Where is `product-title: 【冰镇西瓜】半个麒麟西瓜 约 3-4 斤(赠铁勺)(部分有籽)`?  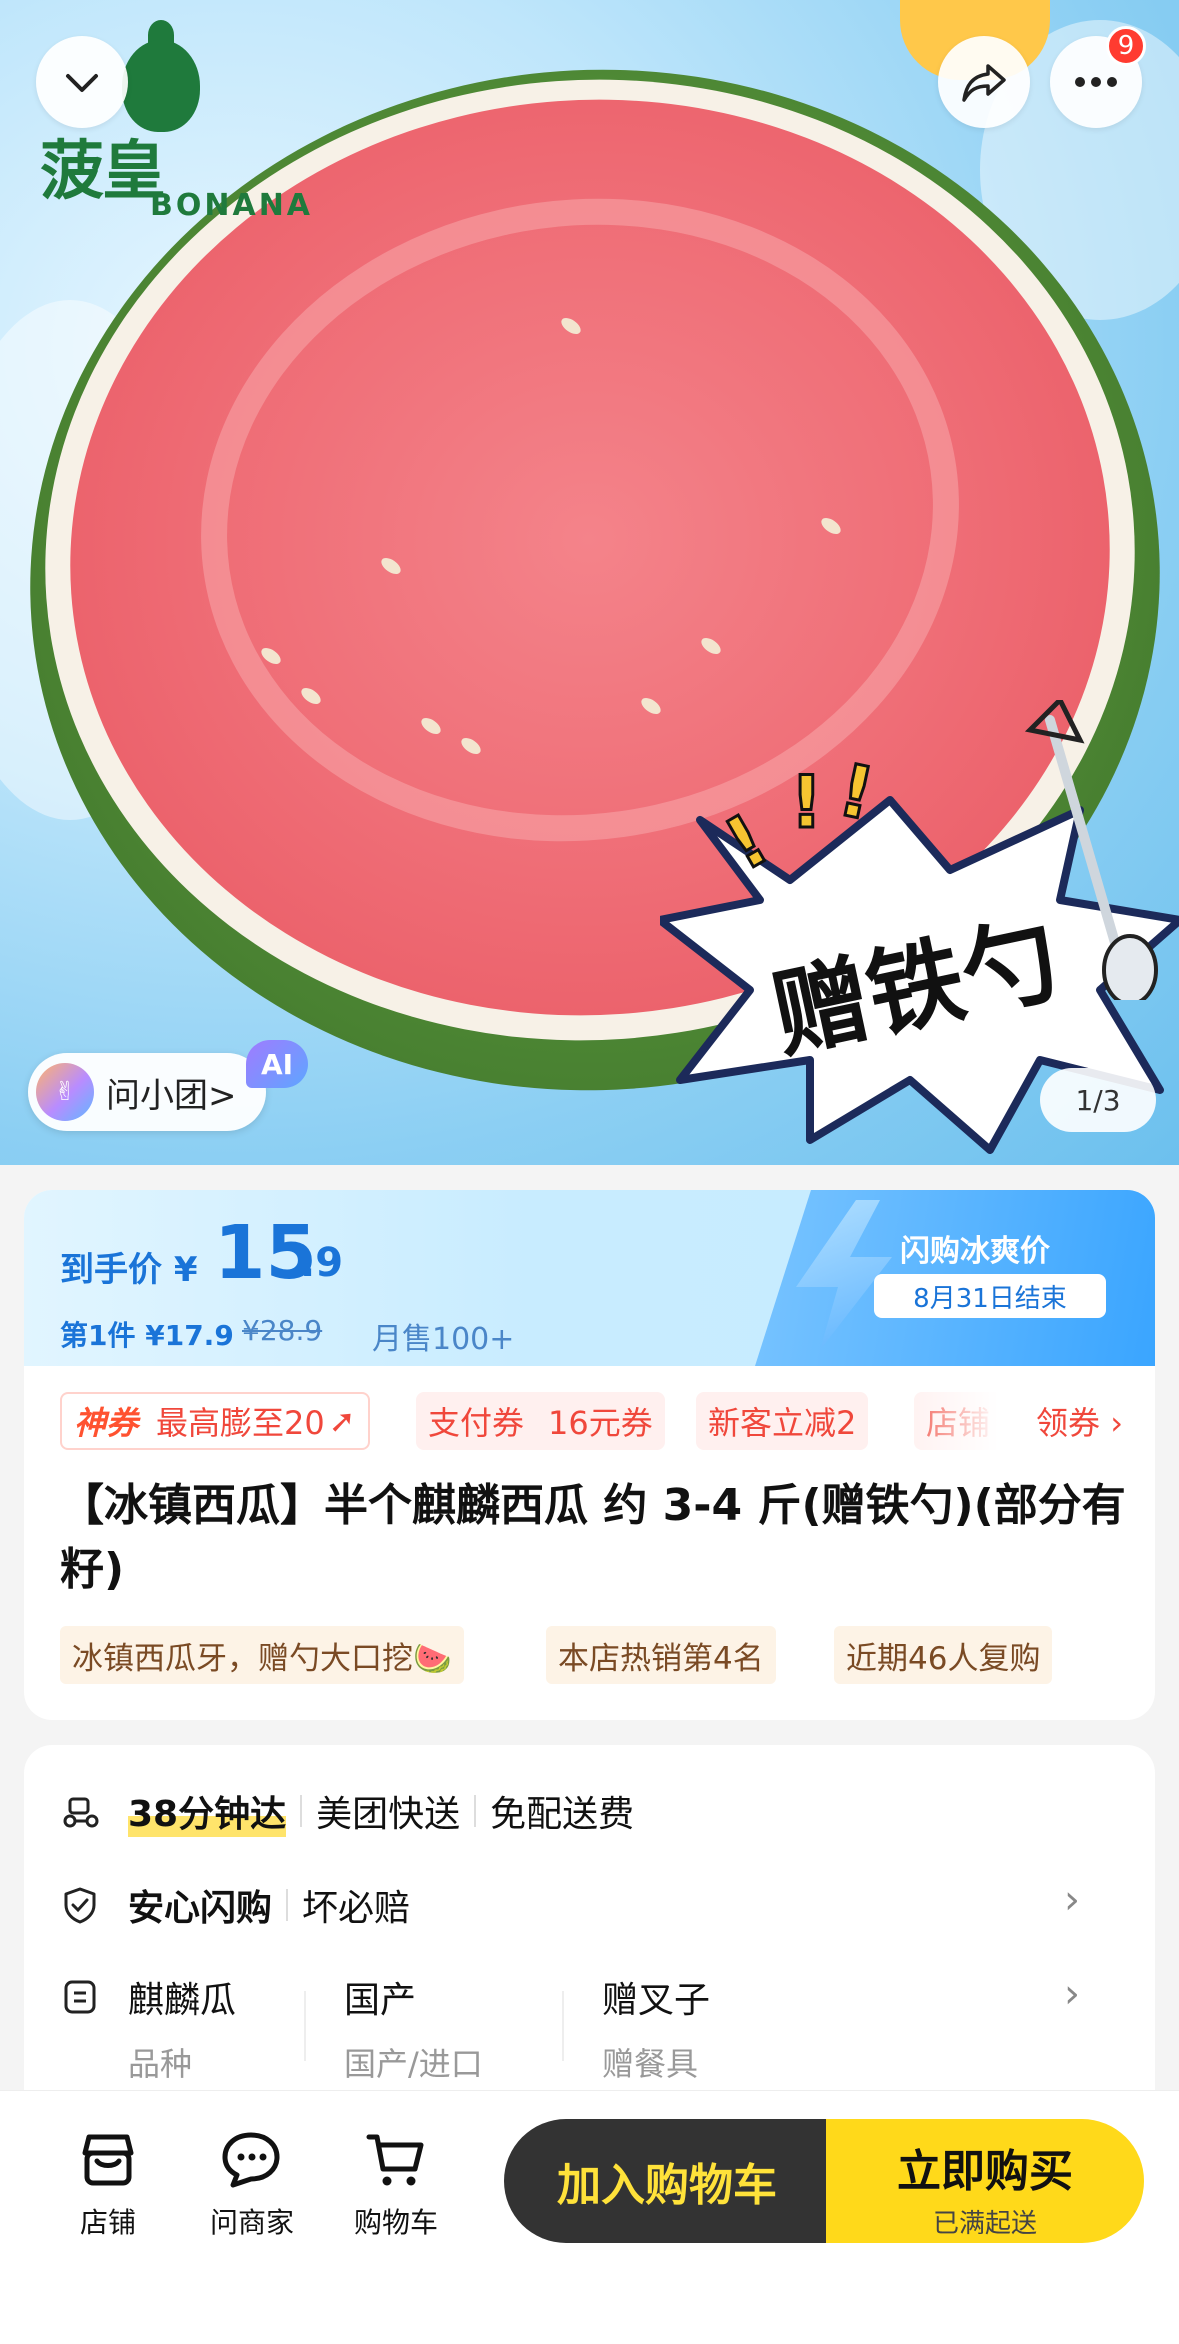
product-title: 【冰镇西瓜】半个麒麟西瓜 约 3-4 斤(赠铁勺)(部分有籽) is located at coordinates (593, 1537).